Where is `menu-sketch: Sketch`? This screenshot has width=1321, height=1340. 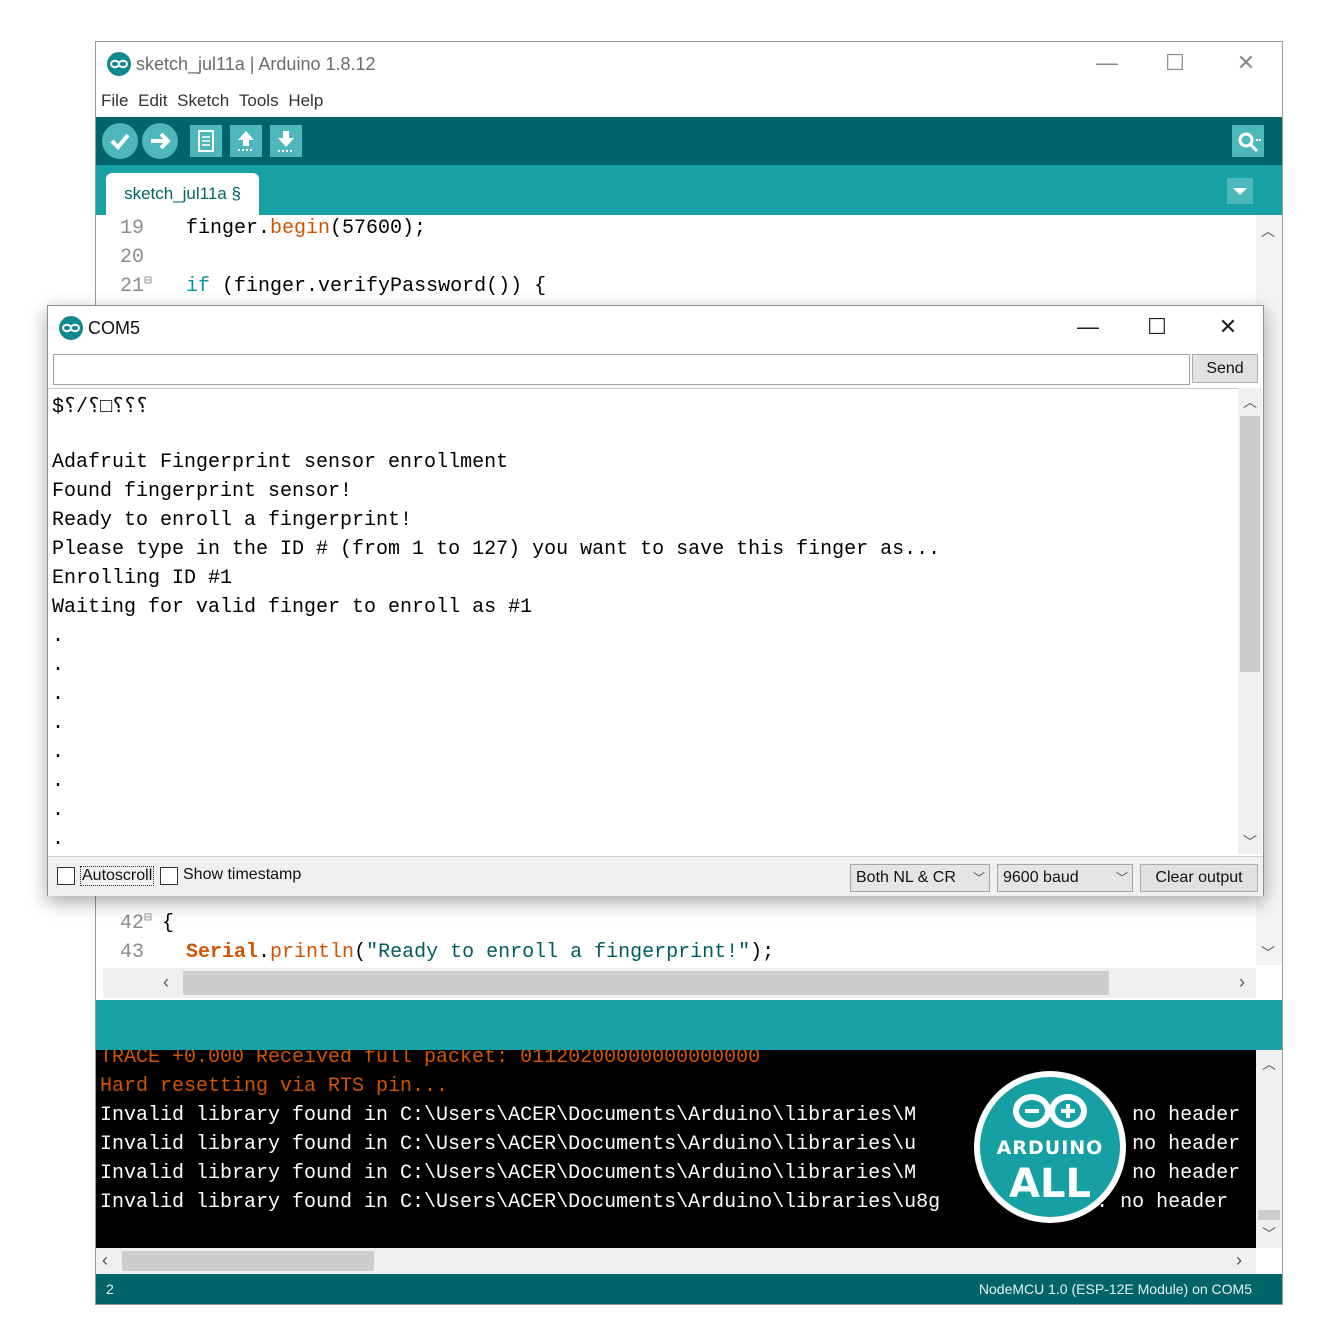 menu-sketch: Sketch is located at coordinates (203, 100).